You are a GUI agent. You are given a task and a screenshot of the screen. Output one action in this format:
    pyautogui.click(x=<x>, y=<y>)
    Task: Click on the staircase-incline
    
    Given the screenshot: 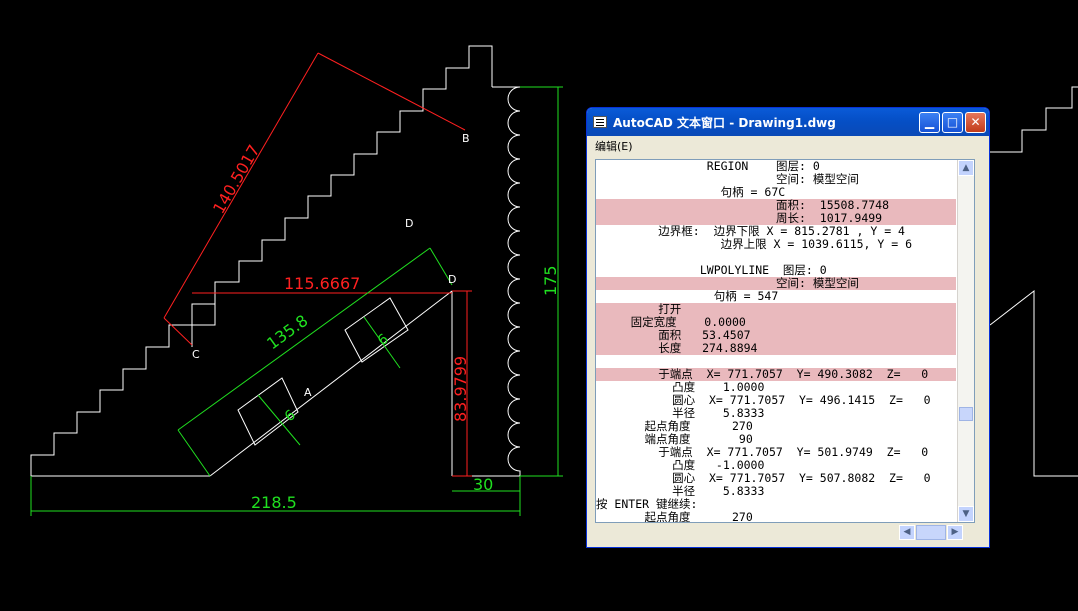 What is the action you would take?
    pyautogui.click(x=331, y=383)
    